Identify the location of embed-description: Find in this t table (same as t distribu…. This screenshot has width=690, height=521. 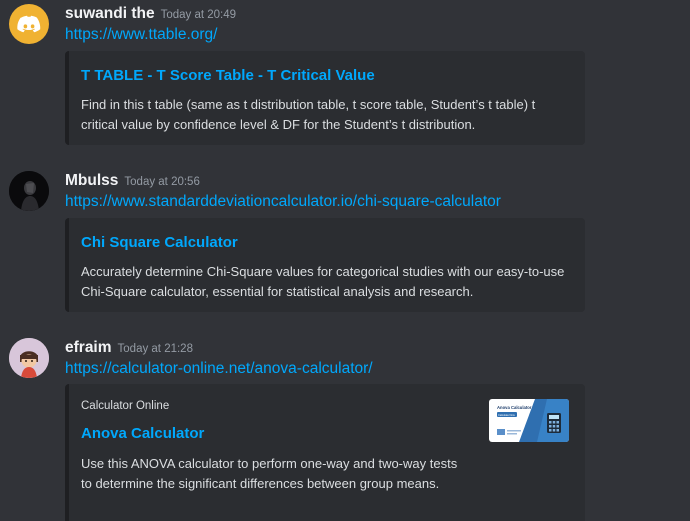
(308, 114).